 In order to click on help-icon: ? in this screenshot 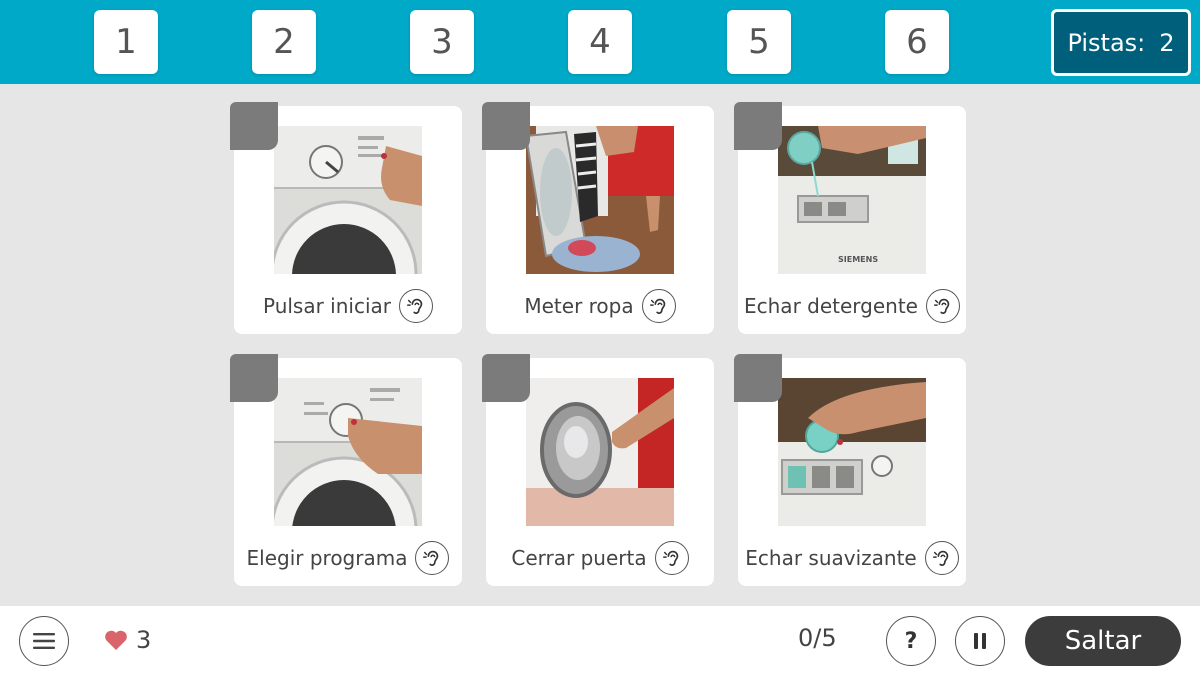, I will do `click(911, 641)`.